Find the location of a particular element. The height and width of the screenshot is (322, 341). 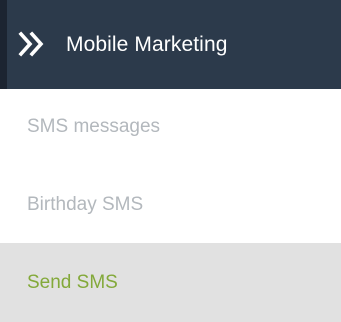

double-chevron-right-icon is located at coordinates (32, 44).